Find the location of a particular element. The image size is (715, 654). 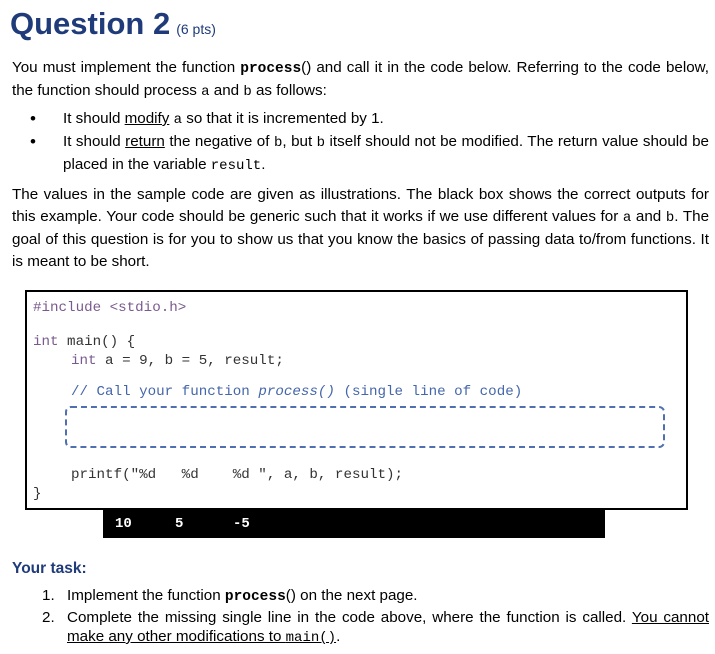

code-comment: (single line of code) is located at coordinates (428, 392).